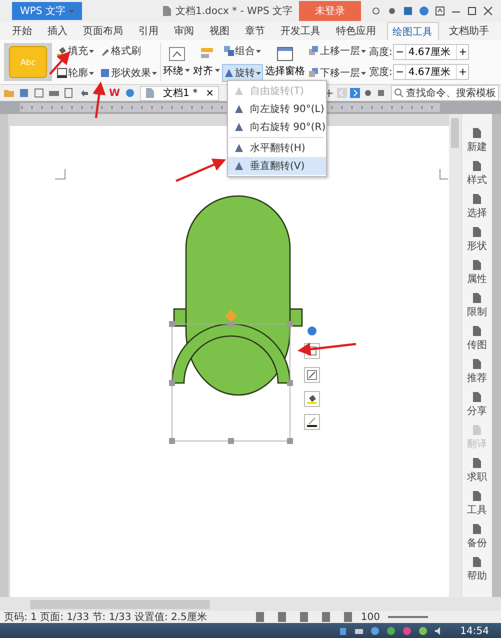  Describe the element at coordinates (477, 276) in the screenshot. I see `sidebar-item: 属性` at that location.